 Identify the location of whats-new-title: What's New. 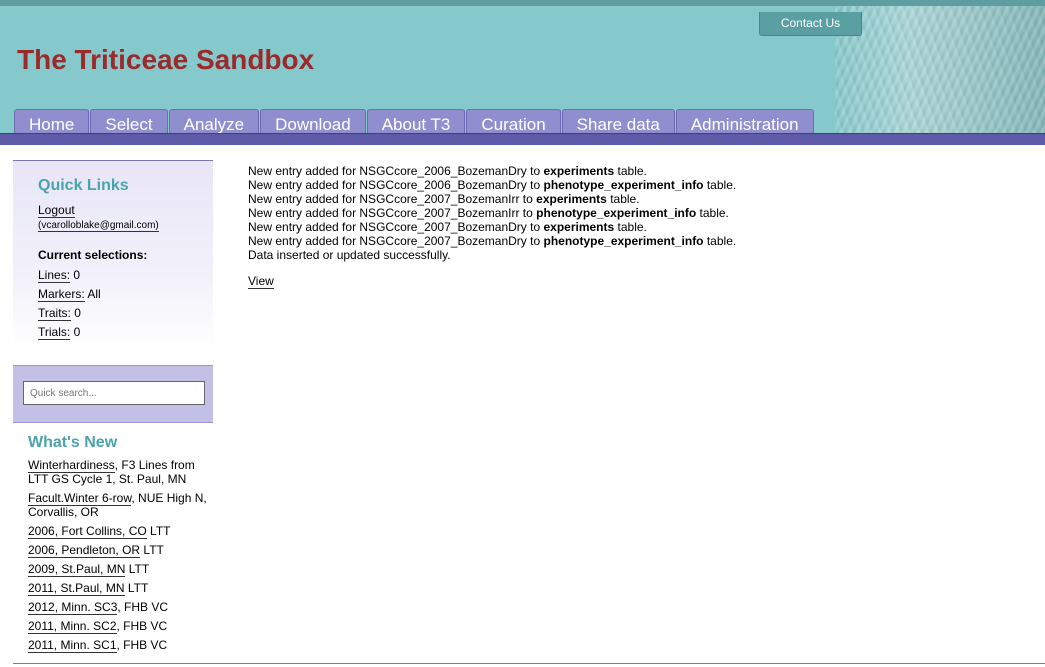
(73, 442).